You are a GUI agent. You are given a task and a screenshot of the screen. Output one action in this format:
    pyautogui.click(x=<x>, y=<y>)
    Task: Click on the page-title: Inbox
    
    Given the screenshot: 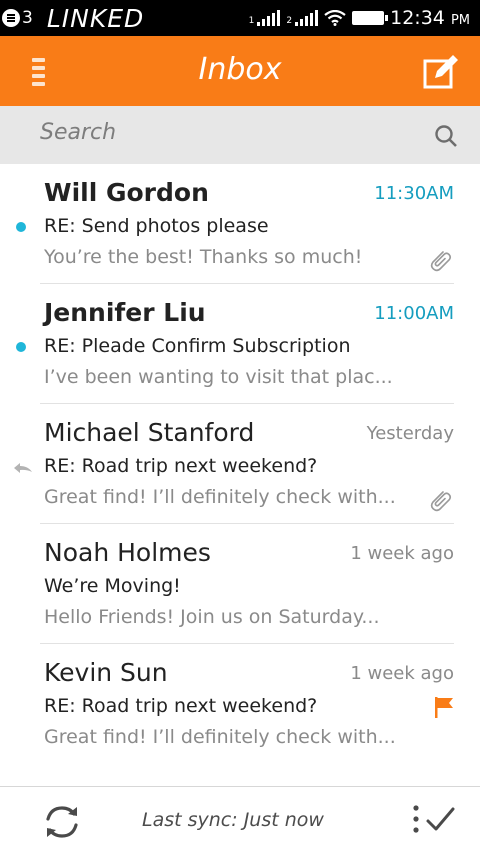 What is the action you would take?
    pyautogui.click(x=240, y=69)
    